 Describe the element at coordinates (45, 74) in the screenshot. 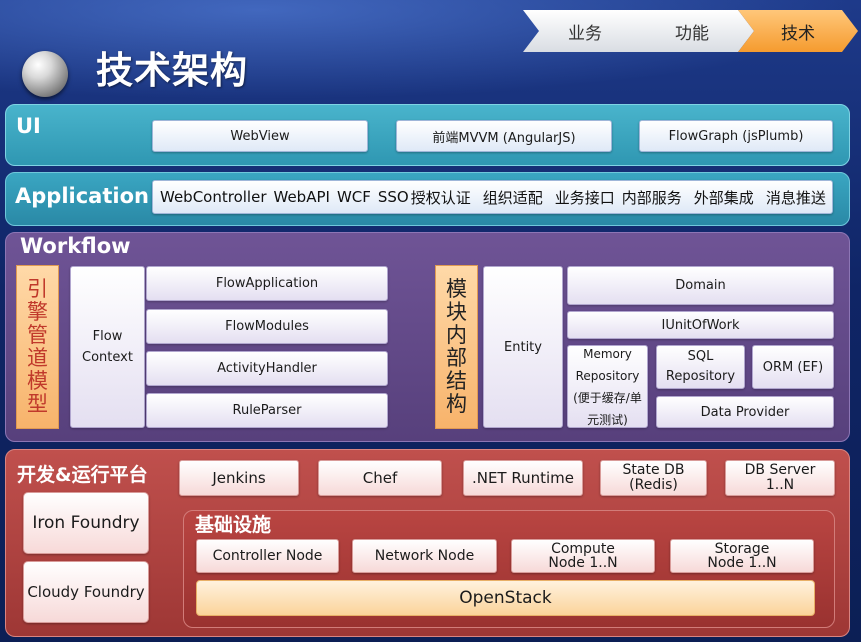

I see `sphere-bullet-icon` at that location.